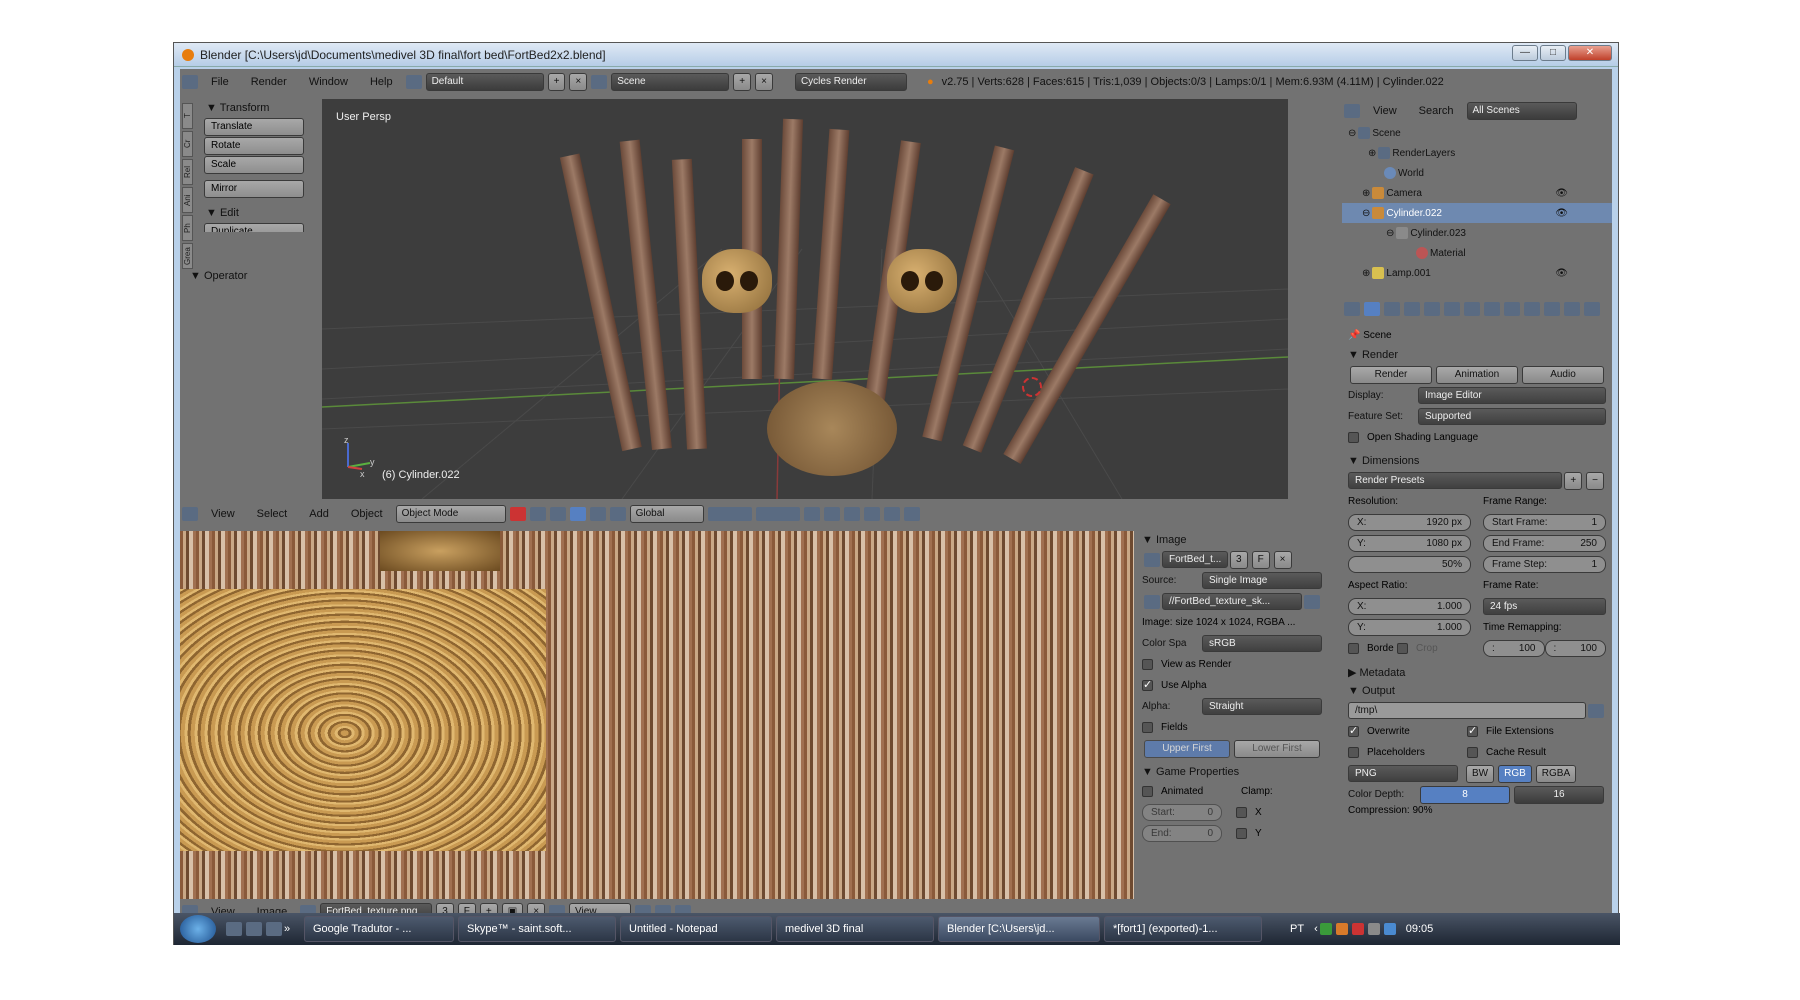 The image size is (1800, 1000). I want to click on scene-select: Scene, so click(670, 82).